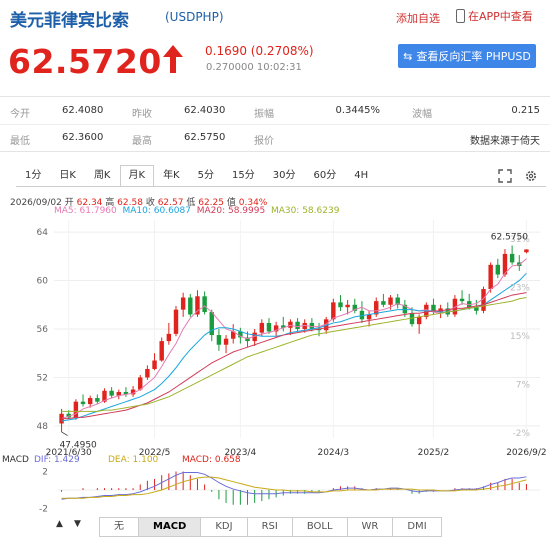 This screenshot has height=537, width=550. What do you see at coordinates (59, 524) in the screenshot?
I see `scroll-up-button: ▲` at bounding box center [59, 524].